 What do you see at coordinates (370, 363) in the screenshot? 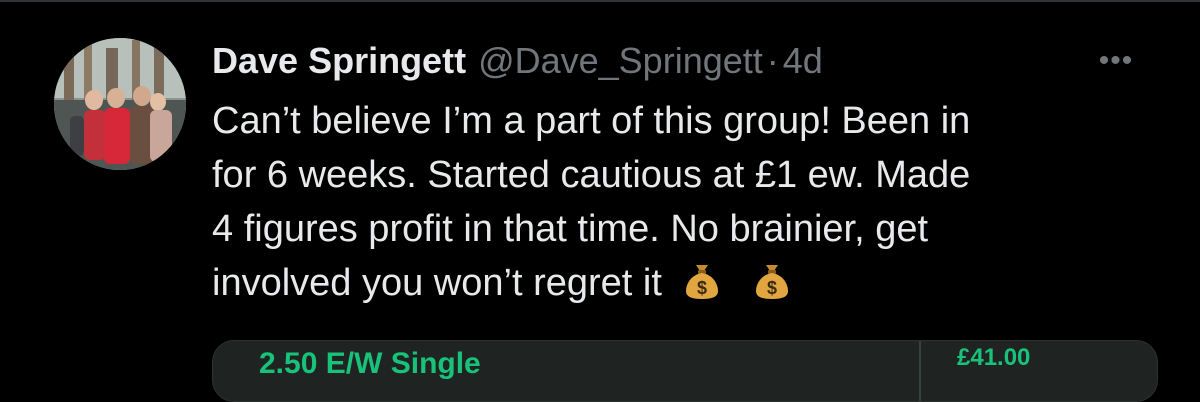
I see `bet-type-label: 2.50 E/W Single` at bounding box center [370, 363].